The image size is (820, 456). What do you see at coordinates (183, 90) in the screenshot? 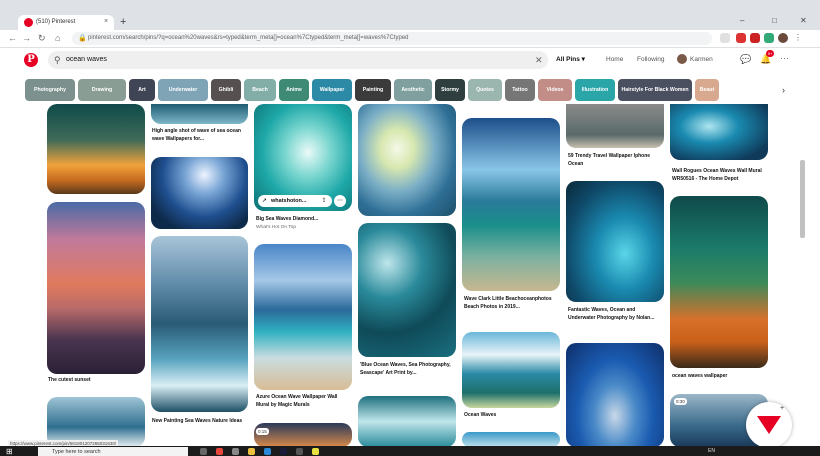
I see `chip-underwater: Underwater` at bounding box center [183, 90].